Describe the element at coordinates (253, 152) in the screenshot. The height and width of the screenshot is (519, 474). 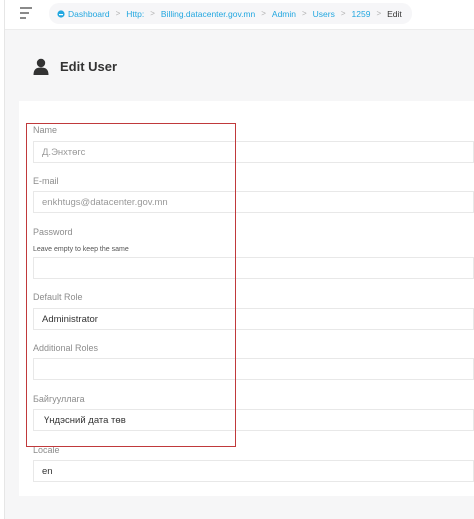
I see `name-field: Д.Энхтөгс` at that location.